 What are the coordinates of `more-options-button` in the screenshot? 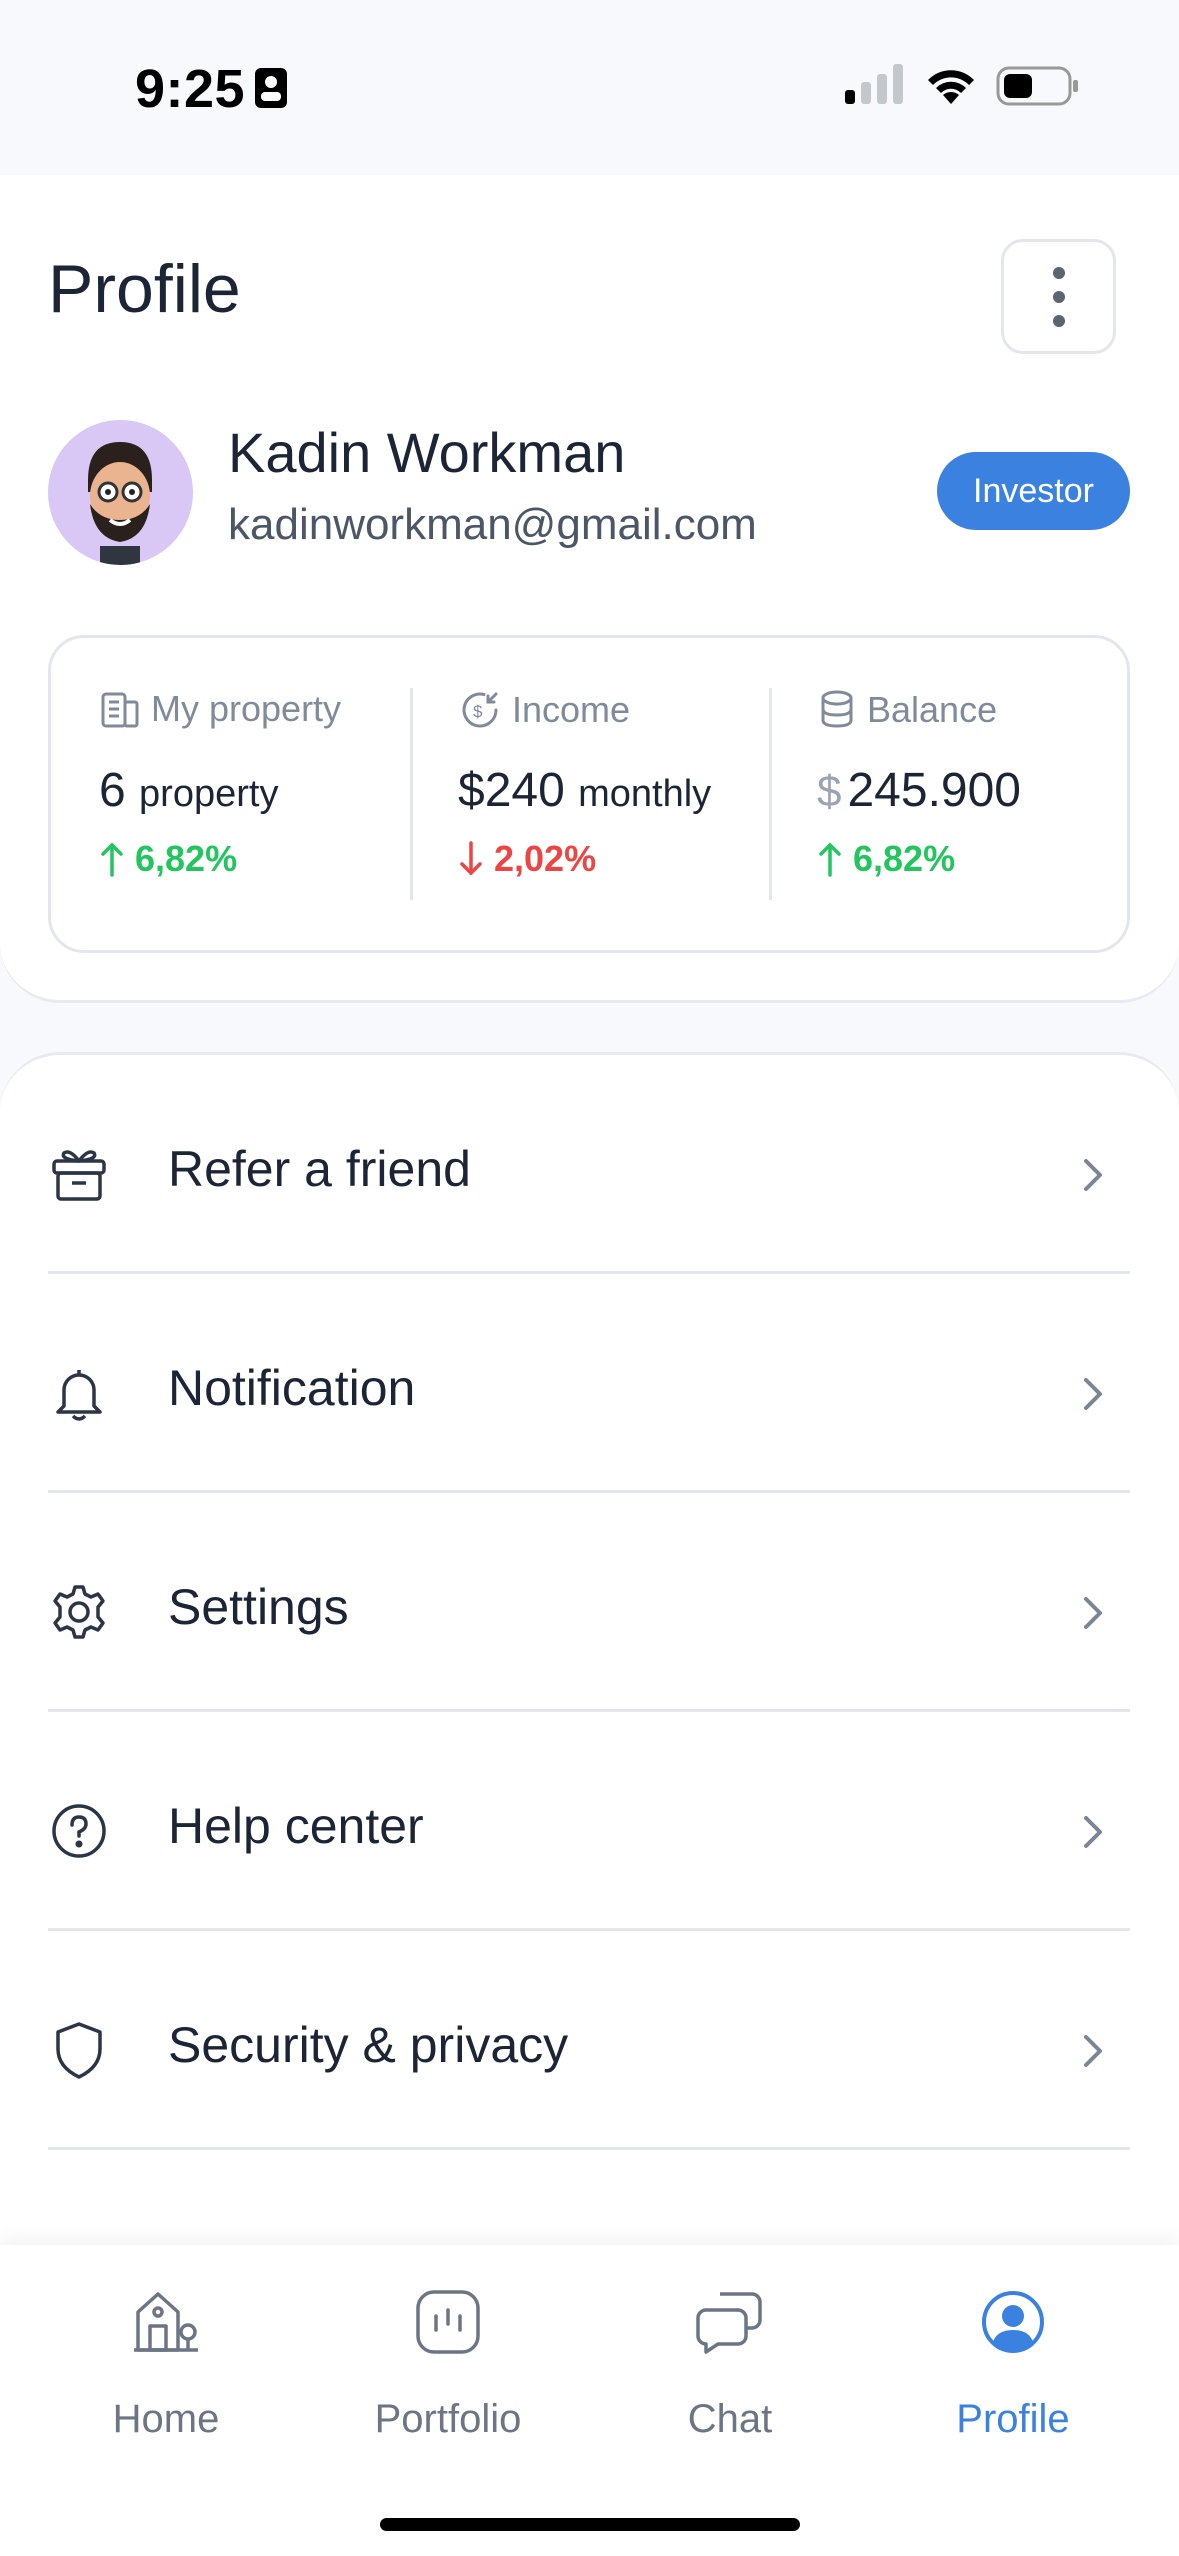 It's located at (1058, 296).